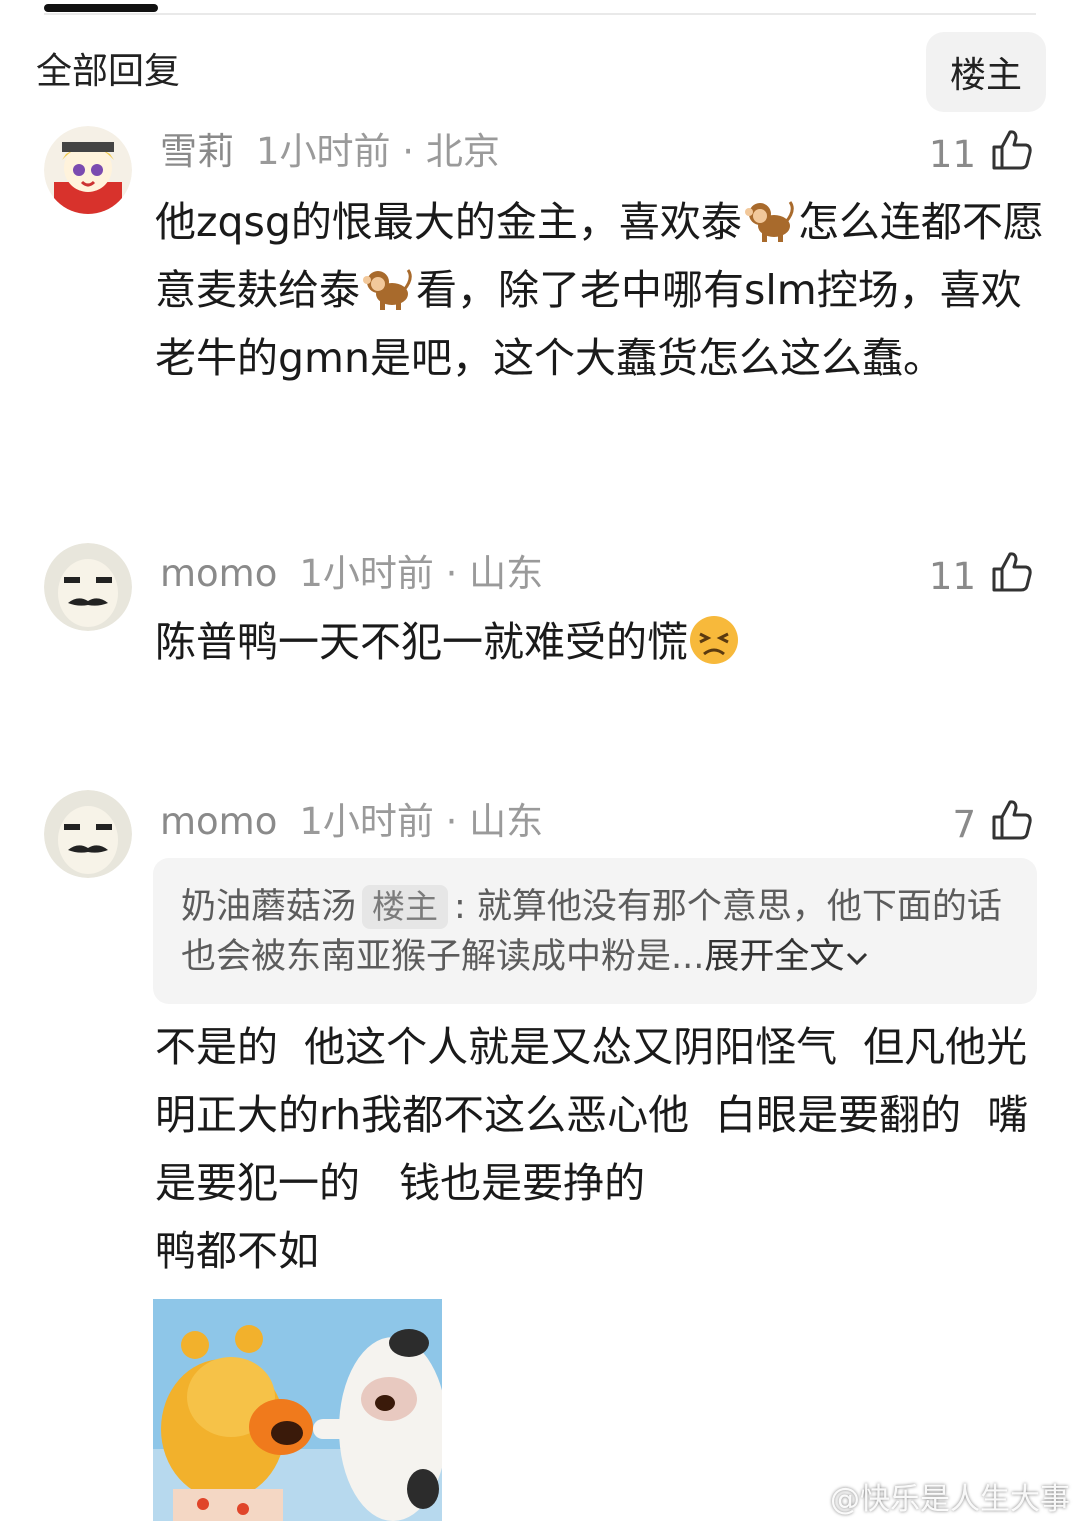 The width and height of the screenshot is (1080, 1521). I want to click on section-title: 全部回复, so click(108, 71).